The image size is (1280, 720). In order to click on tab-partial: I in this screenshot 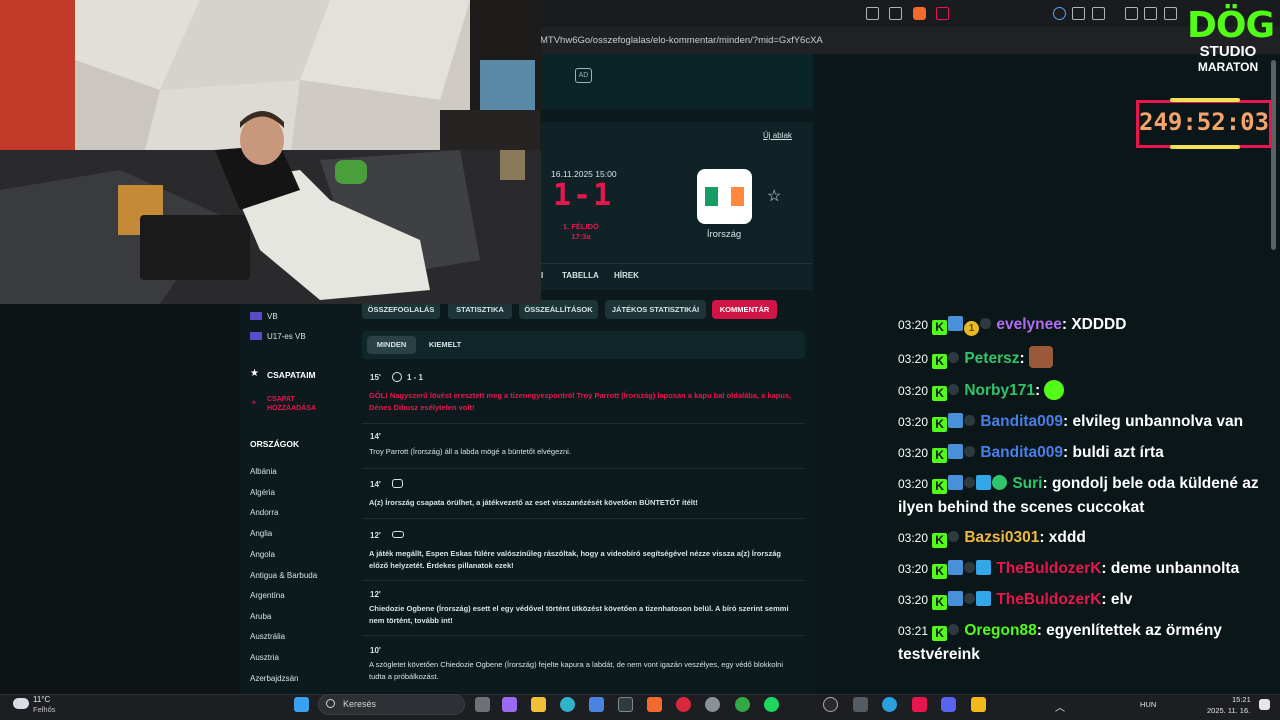, I will do `click(542, 275)`.